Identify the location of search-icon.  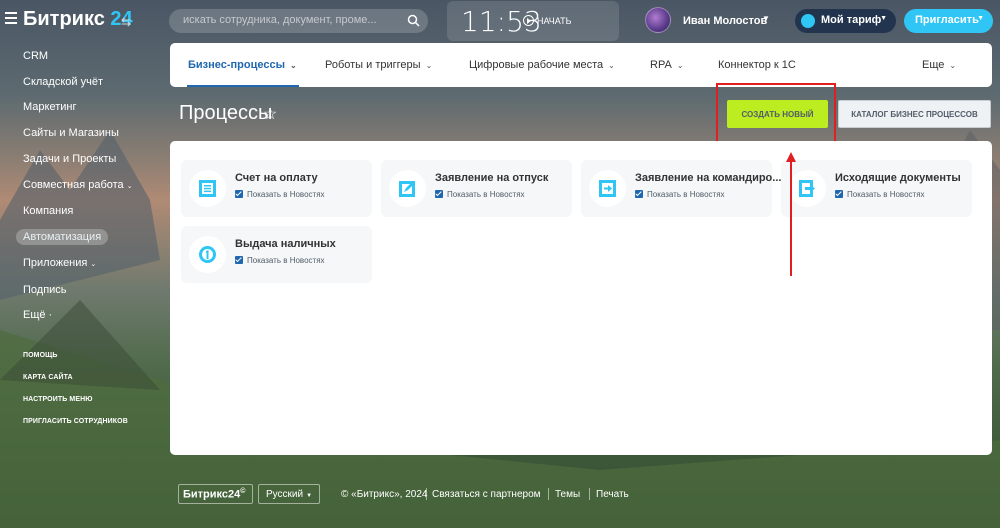
(413, 20).